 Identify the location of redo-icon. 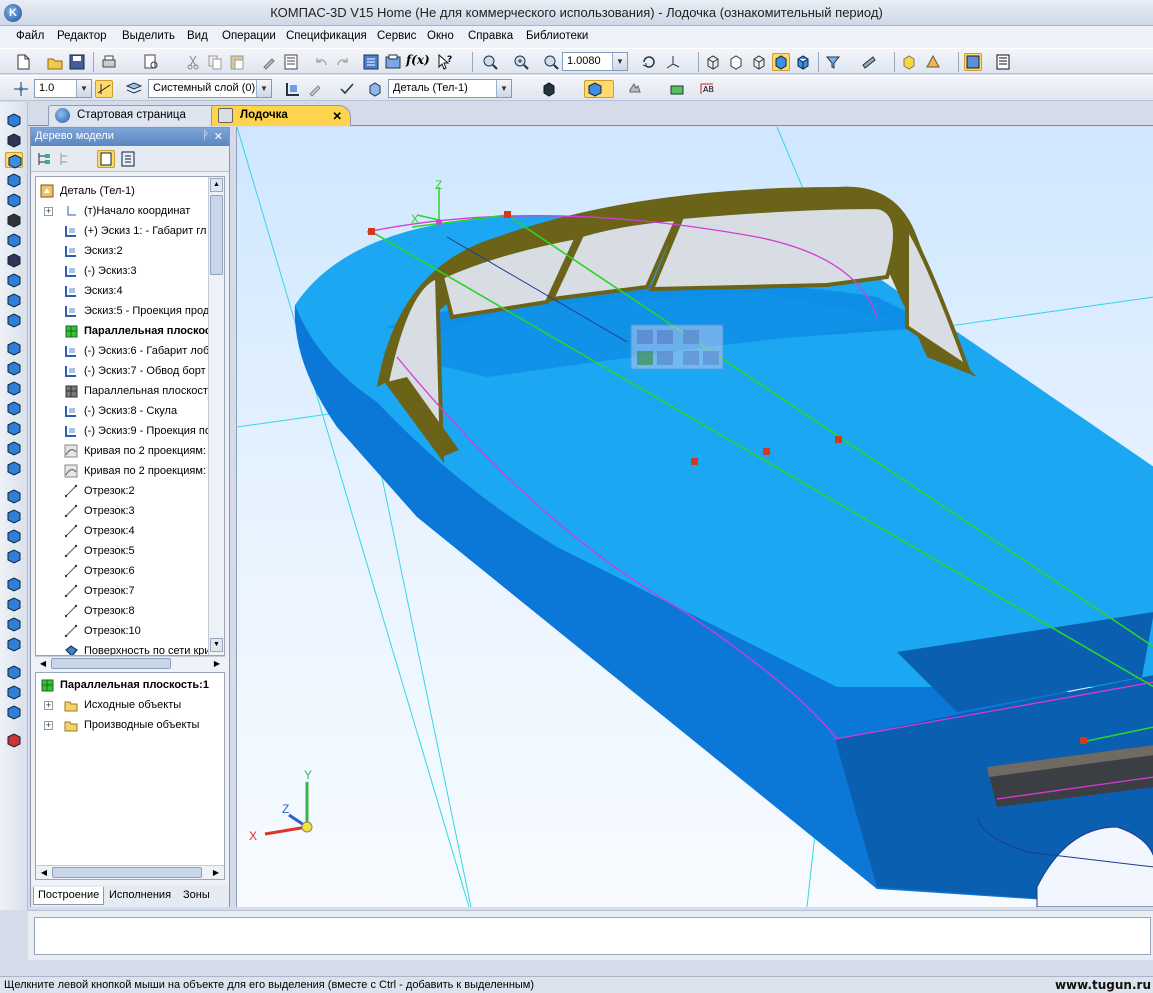
(343, 62).